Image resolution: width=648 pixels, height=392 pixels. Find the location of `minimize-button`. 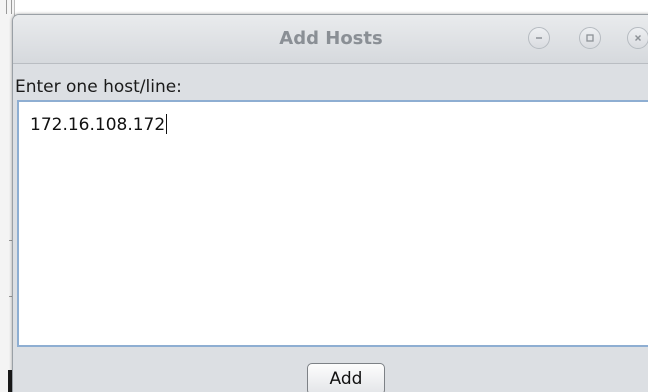

minimize-button is located at coordinates (539, 38).